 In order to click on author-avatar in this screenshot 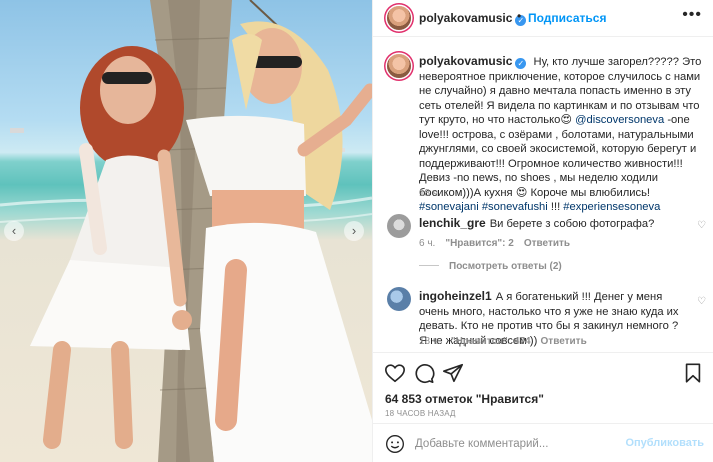, I will do `click(399, 18)`.